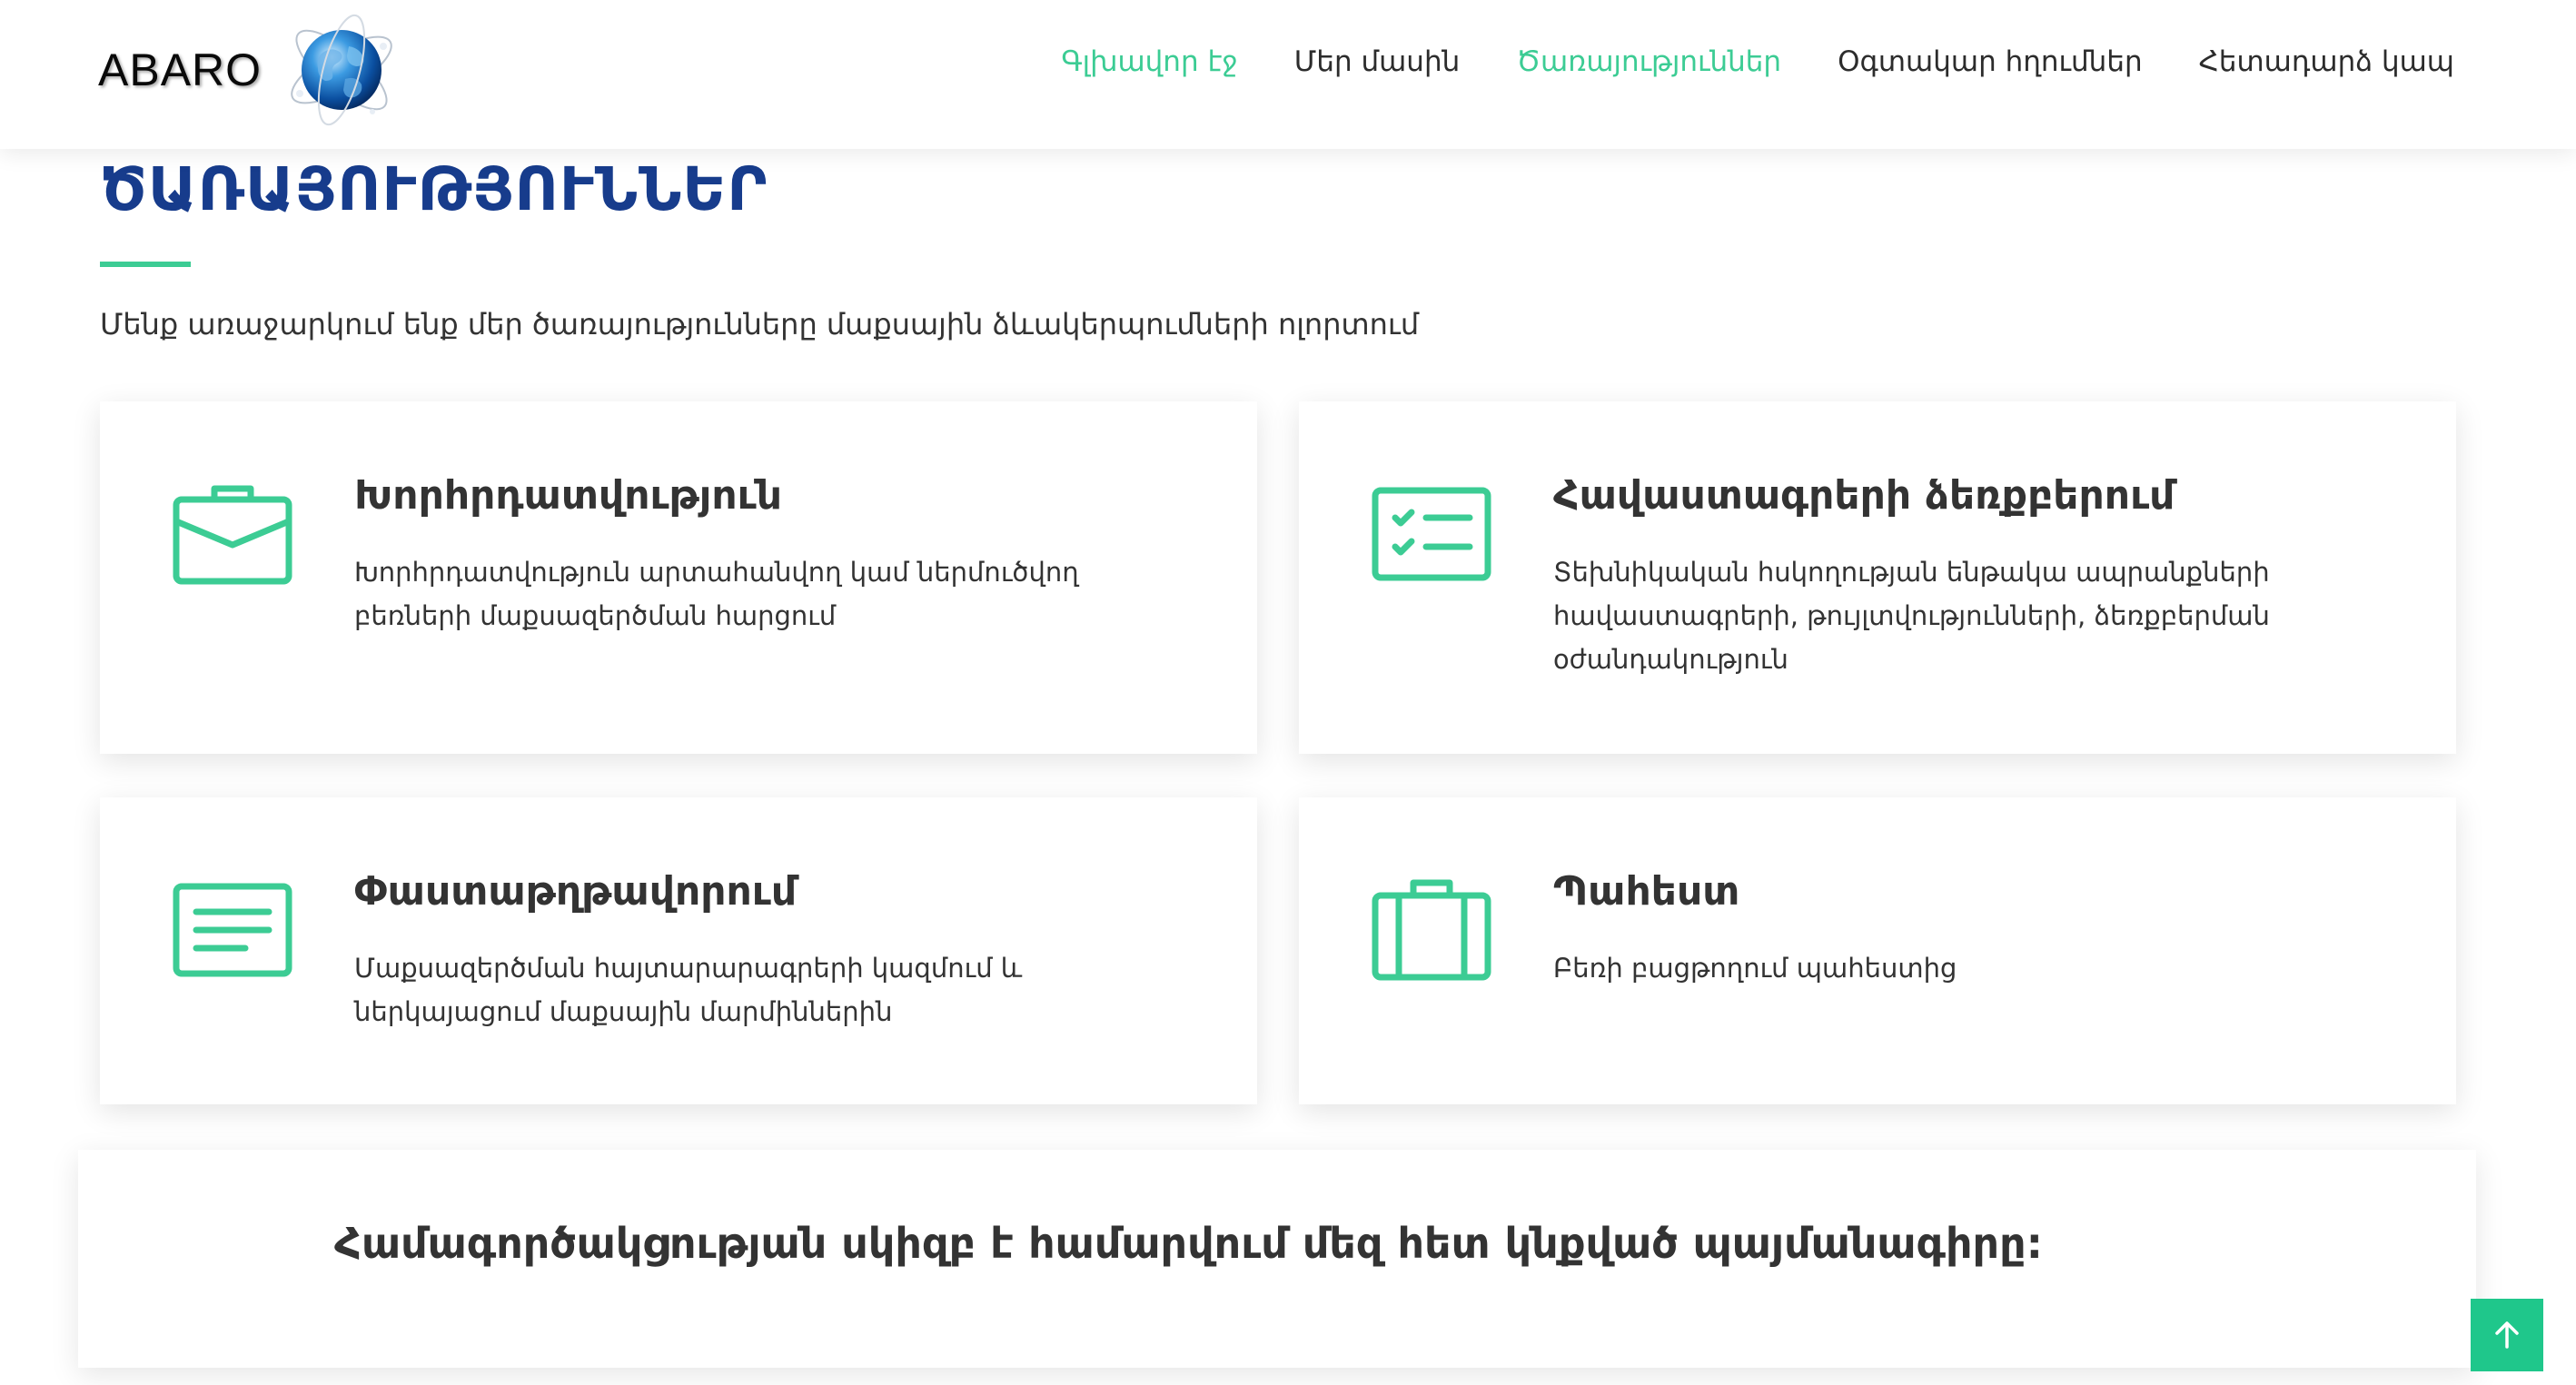  What do you see at coordinates (232, 535) in the screenshot?
I see `briefcase-icon` at bounding box center [232, 535].